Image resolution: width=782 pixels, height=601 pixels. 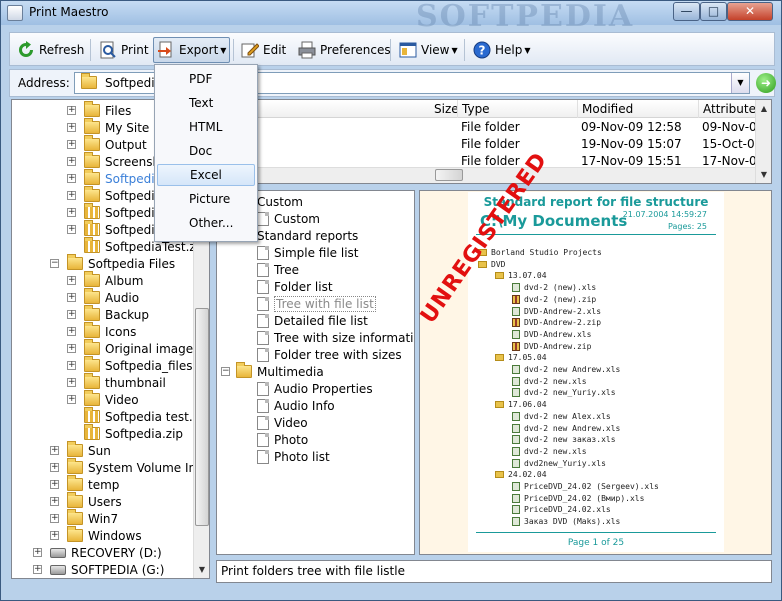 What do you see at coordinates (50, 50) in the screenshot?
I see `refresh-button: Refresh` at bounding box center [50, 50].